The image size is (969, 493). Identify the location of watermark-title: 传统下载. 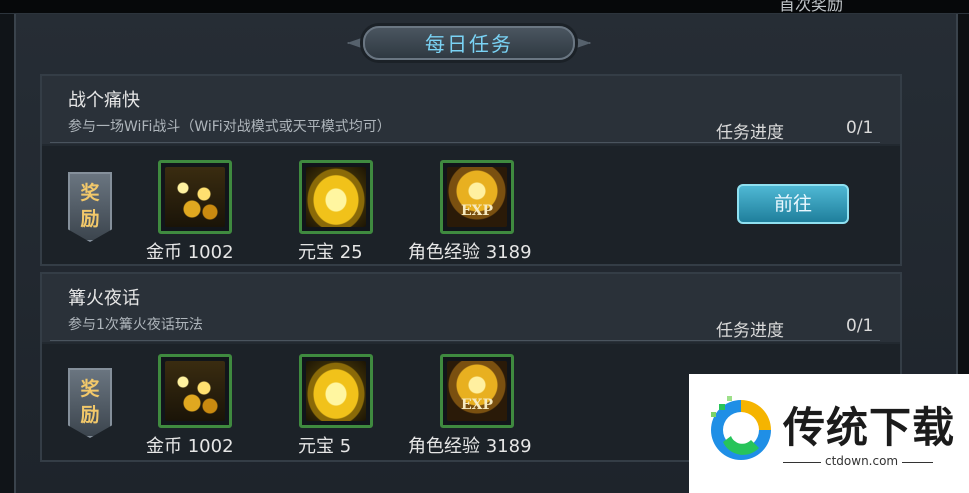
(869, 427).